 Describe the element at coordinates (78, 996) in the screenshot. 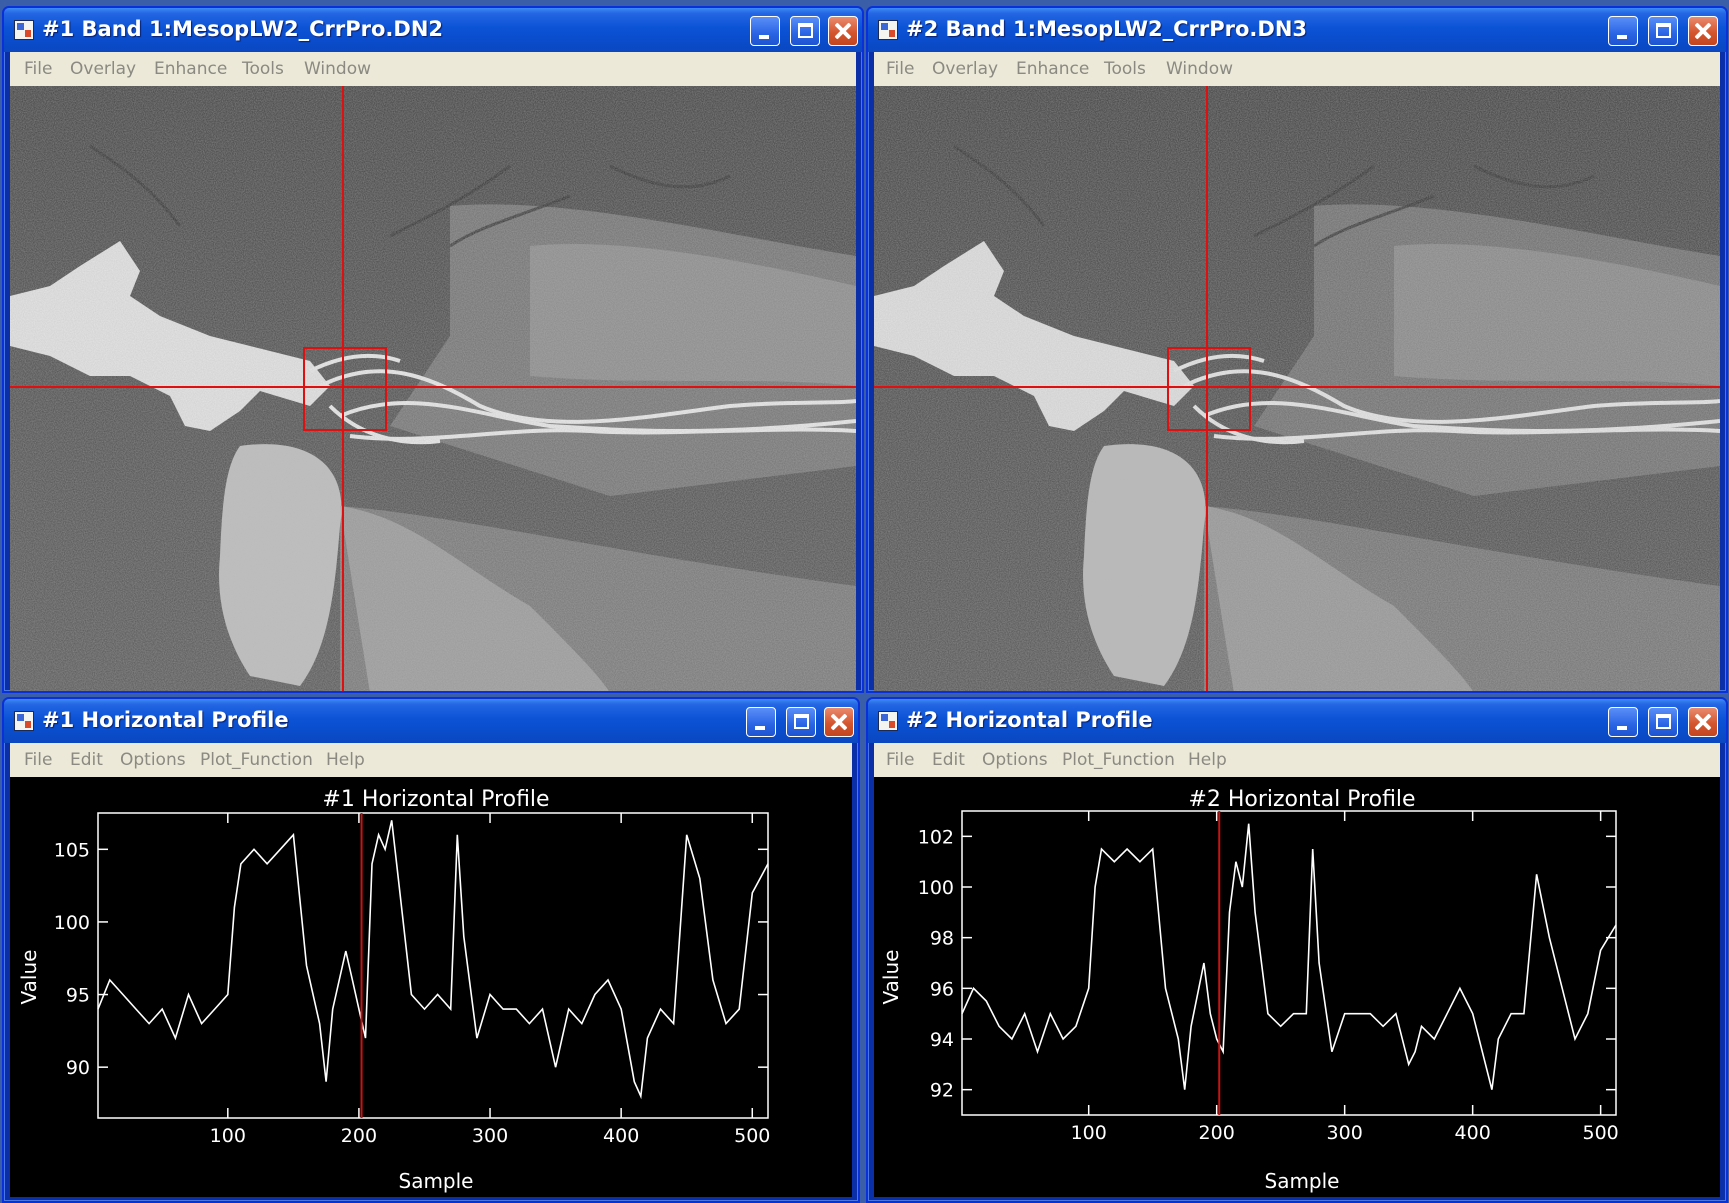

I see `y-tick-label: 95` at that location.